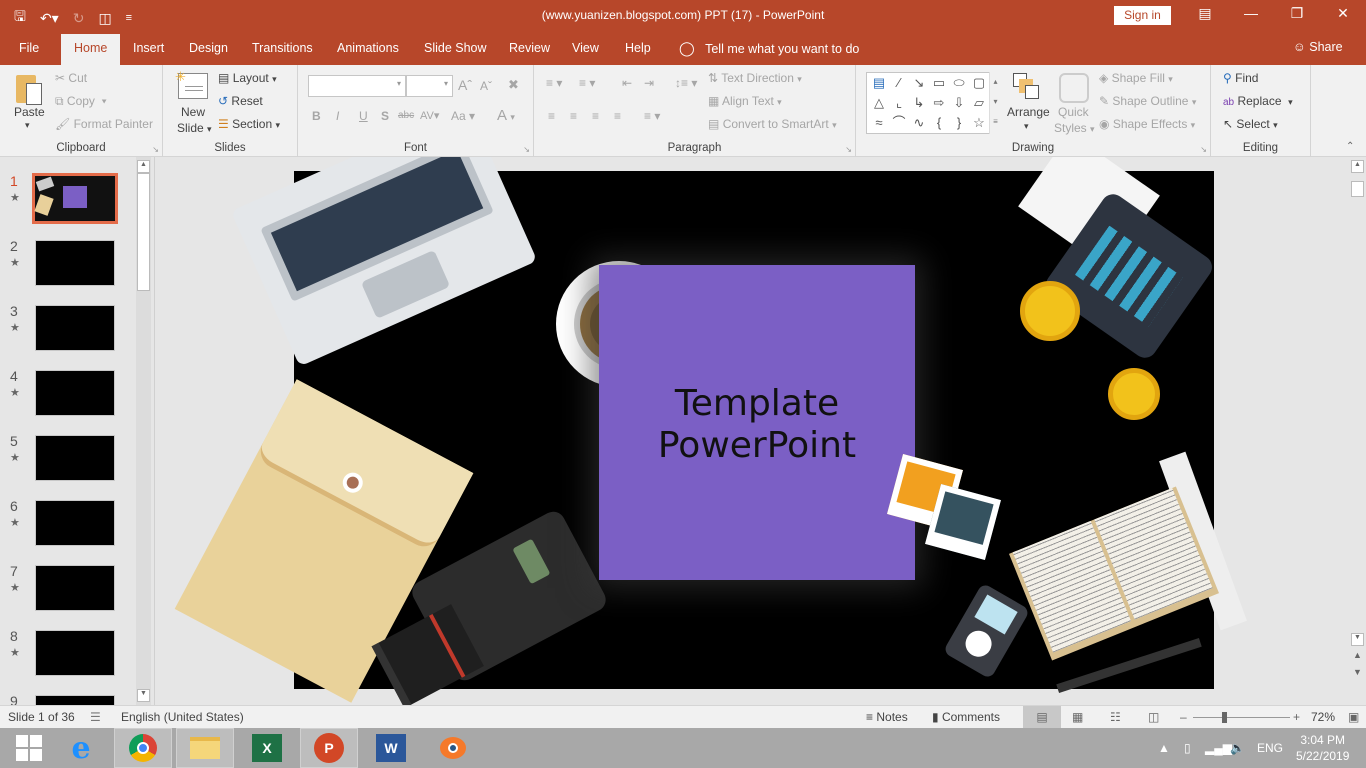  Describe the element at coordinates (1322, 748) in the screenshot. I see `clock: 3:04 PM 5/22/2019` at that location.